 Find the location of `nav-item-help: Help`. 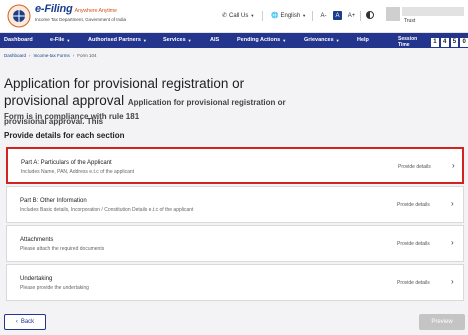

nav-item-help: Help is located at coordinates (363, 40).